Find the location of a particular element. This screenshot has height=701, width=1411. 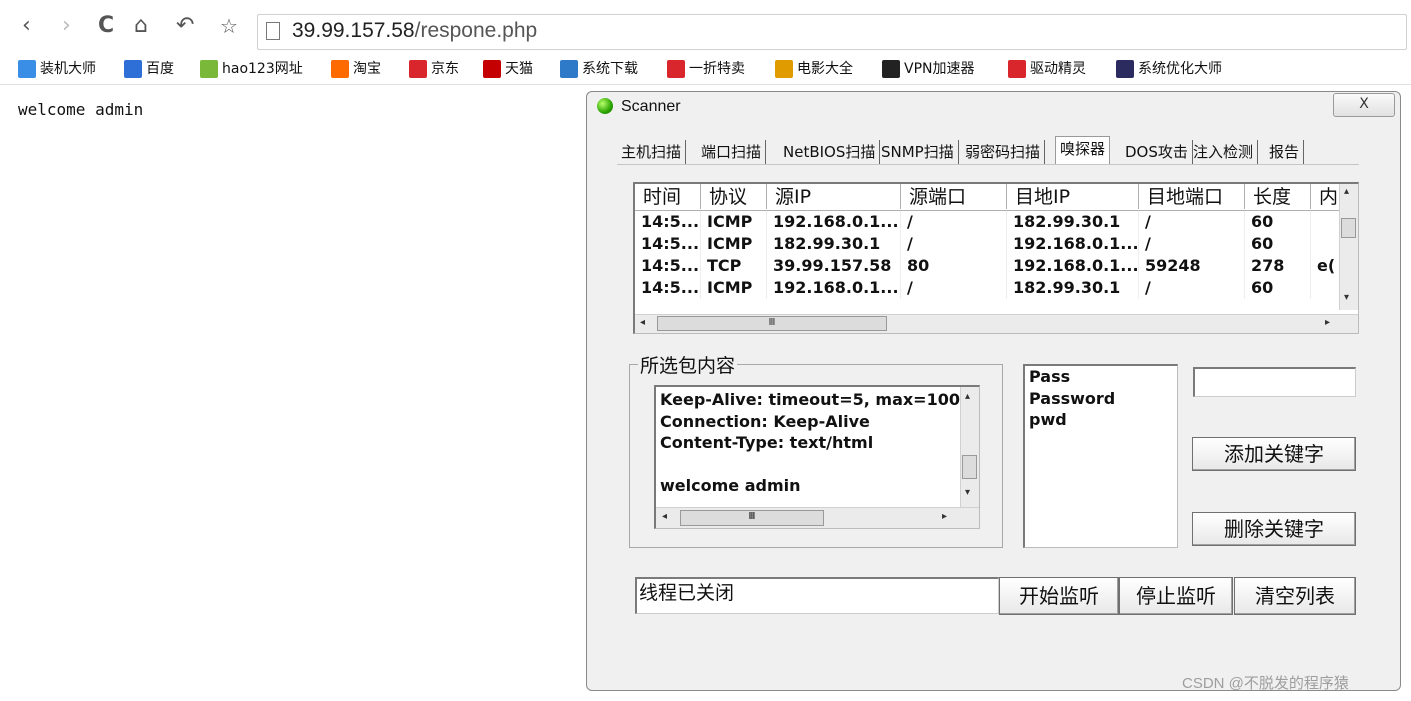

table-horizontal-scrollbar: ◂ Ⅲ ▸ is located at coordinates (996, 323).